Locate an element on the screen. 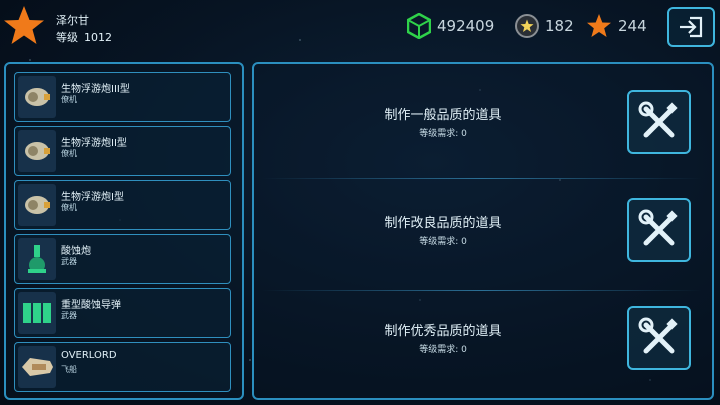 The image size is (720, 405). acid-cannon-icon is located at coordinates (37, 259).